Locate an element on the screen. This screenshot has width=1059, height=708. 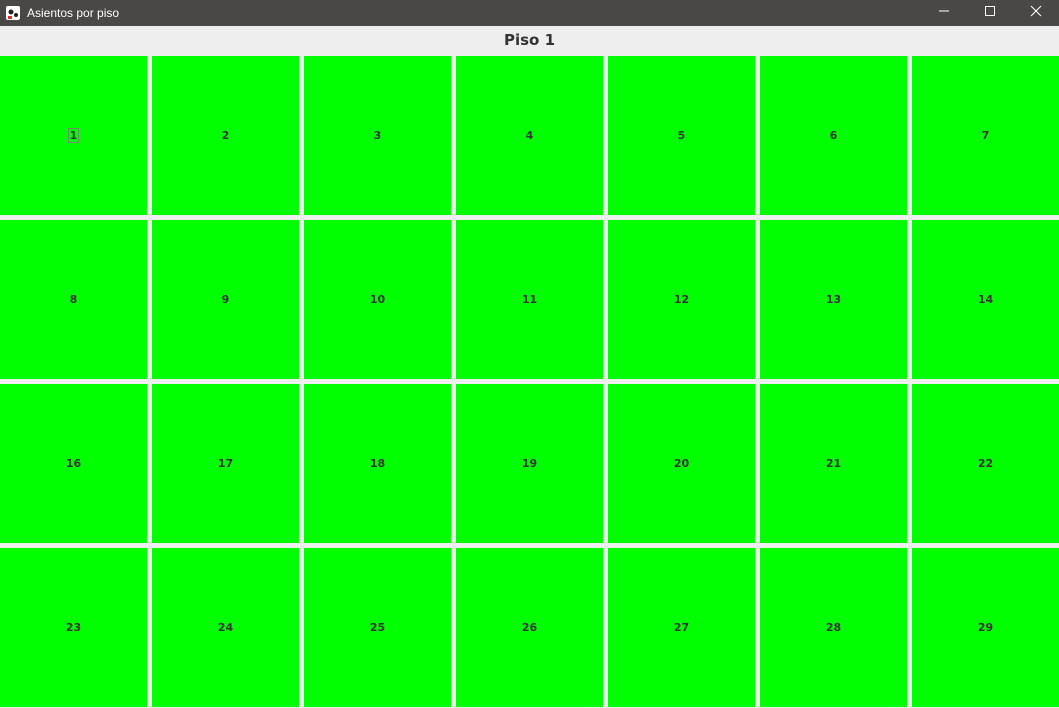
seat-number: 11 is located at coordinates (529, 299).